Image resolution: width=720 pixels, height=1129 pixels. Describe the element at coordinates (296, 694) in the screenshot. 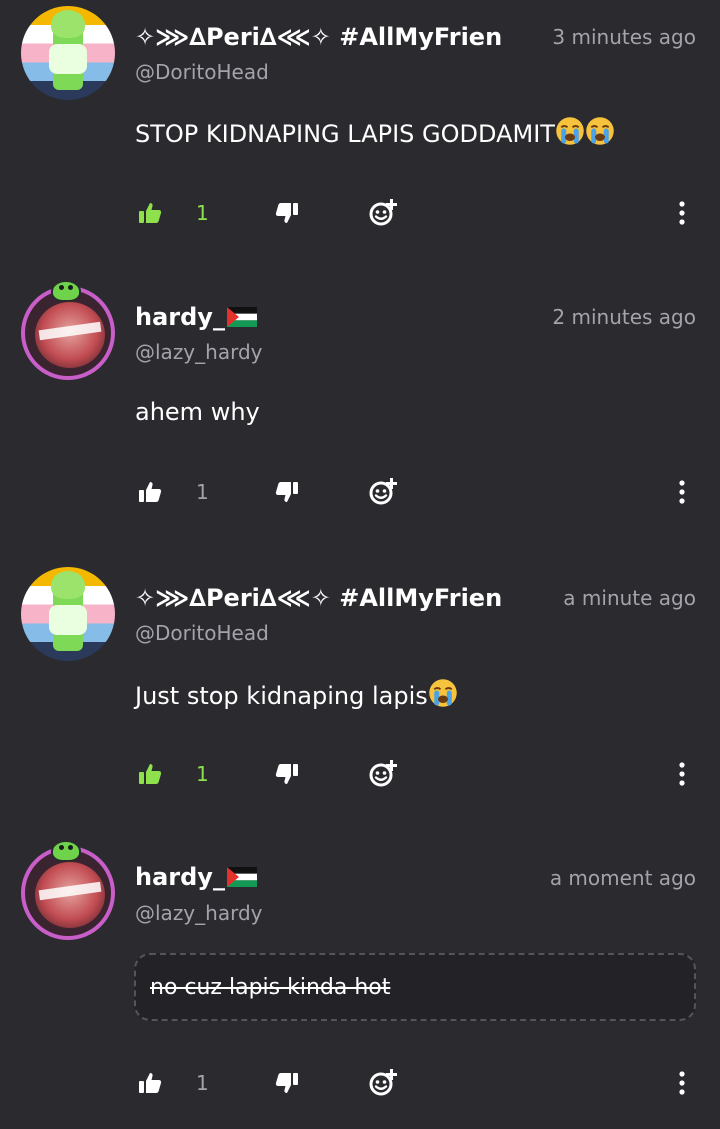

I see `comment-text: Just stop kidnaping lapis` at that location.